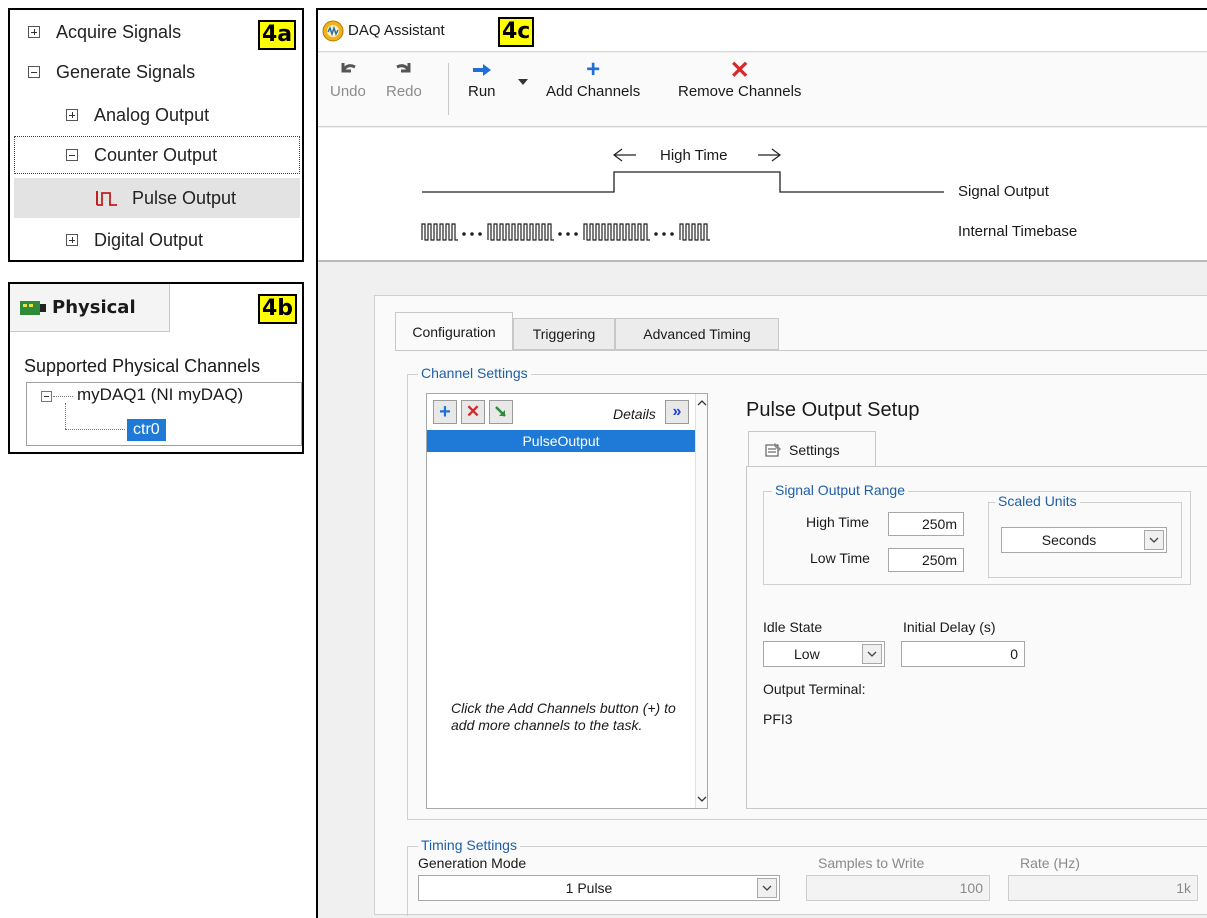 This screenshot has width=1207, height=918. I want to click on tab-label: Physical, so click(94, 307).